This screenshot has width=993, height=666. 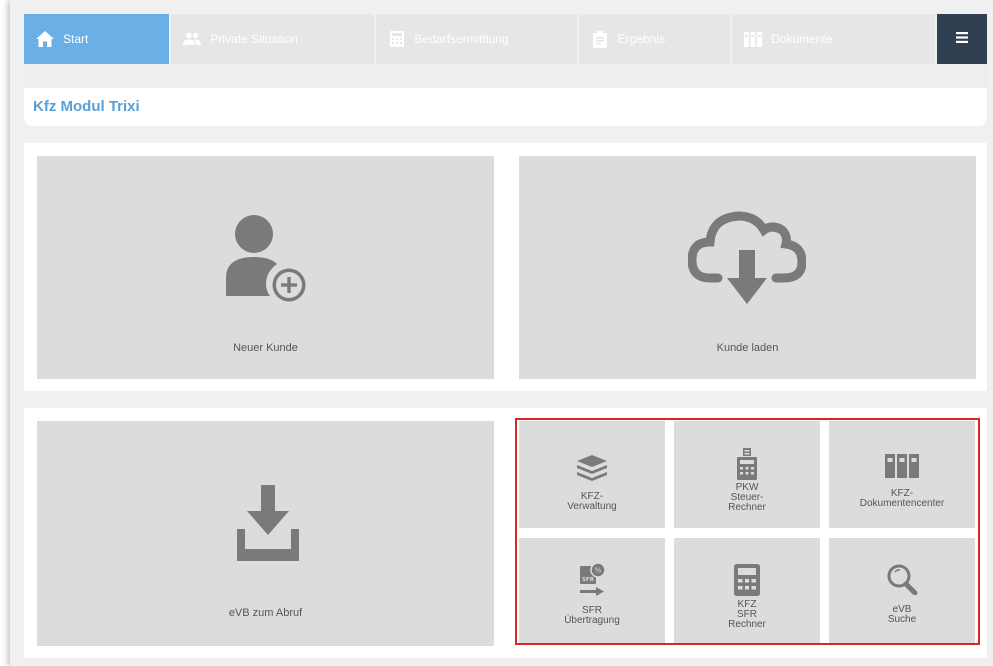 What do you see at coordinates (834, 39) in the screenshot?
I see `tab-dokumente: Dokumente` at bounding box center [834, 39].